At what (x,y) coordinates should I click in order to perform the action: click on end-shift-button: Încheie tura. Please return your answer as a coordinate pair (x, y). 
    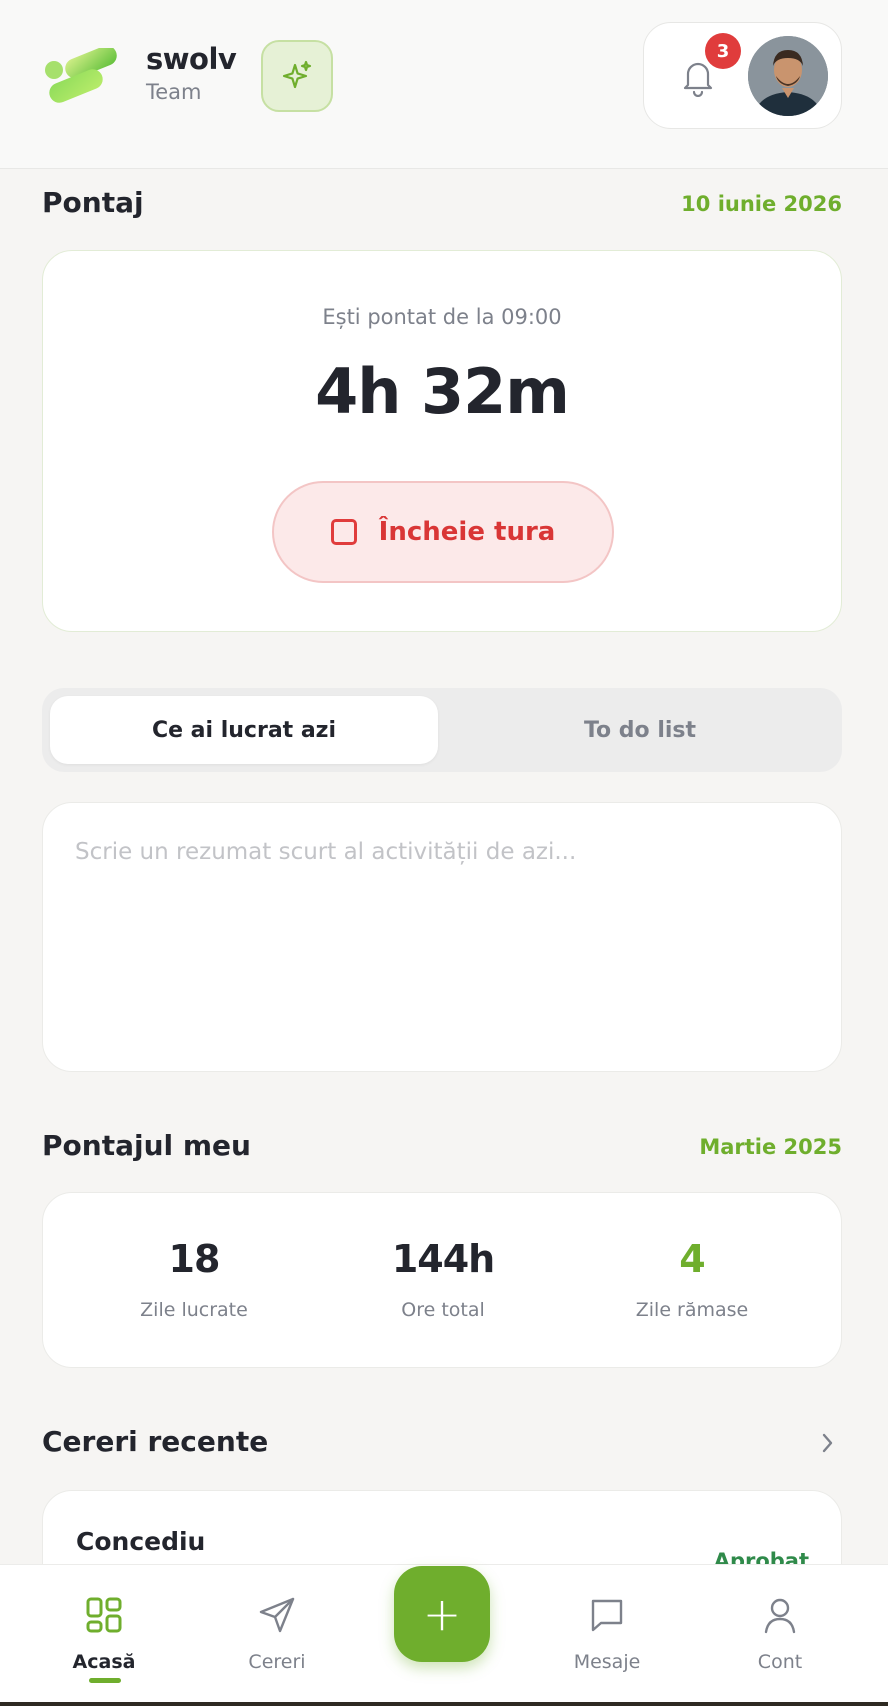
    Looking at the image, I should click on (443, 532).